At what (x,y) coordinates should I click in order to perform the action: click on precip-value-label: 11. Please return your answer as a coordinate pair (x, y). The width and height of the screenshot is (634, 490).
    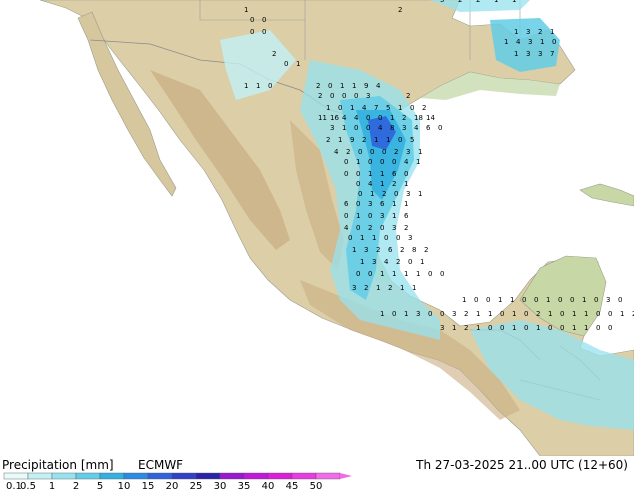
    Looking at the image, I should click on (322, 118).